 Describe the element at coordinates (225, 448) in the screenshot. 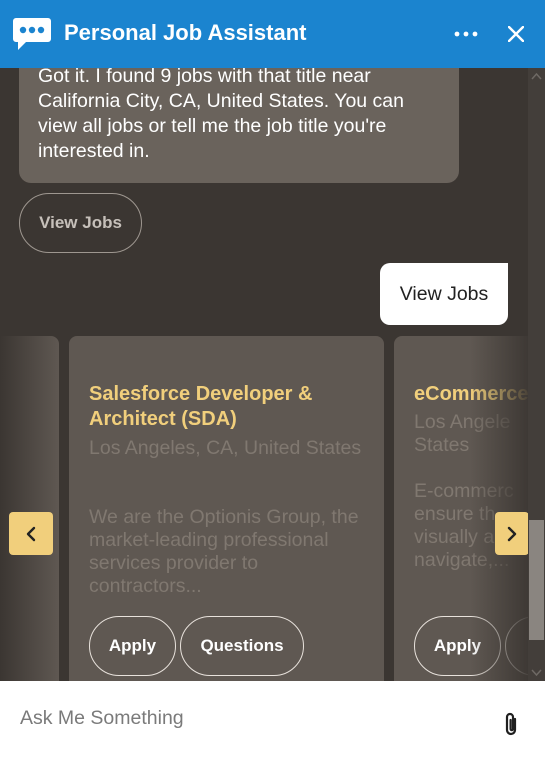

I see `job-location: Los Angeles, CA, United States` at that location.